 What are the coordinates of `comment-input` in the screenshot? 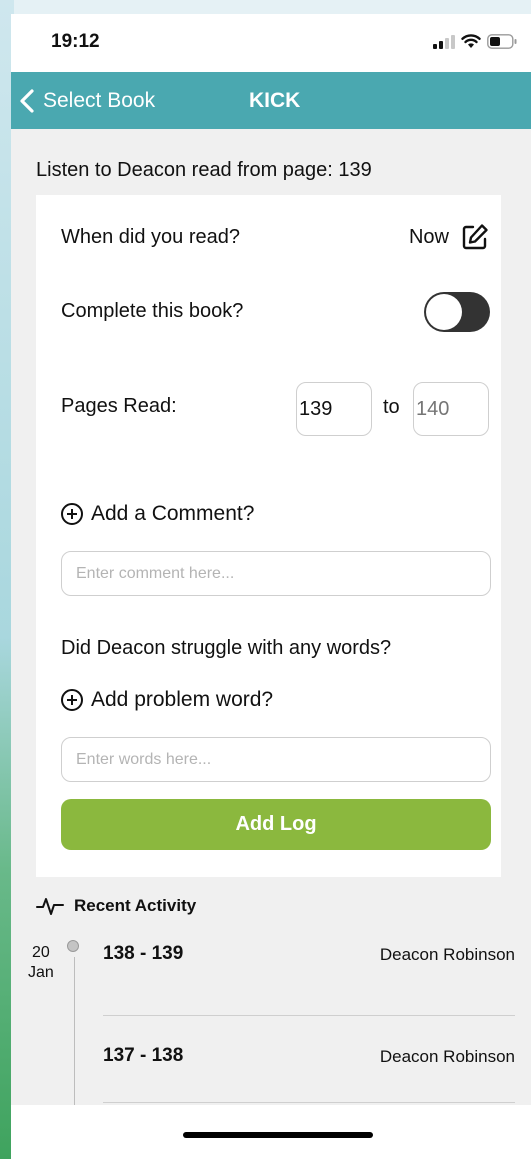 It's located at (276, 573).